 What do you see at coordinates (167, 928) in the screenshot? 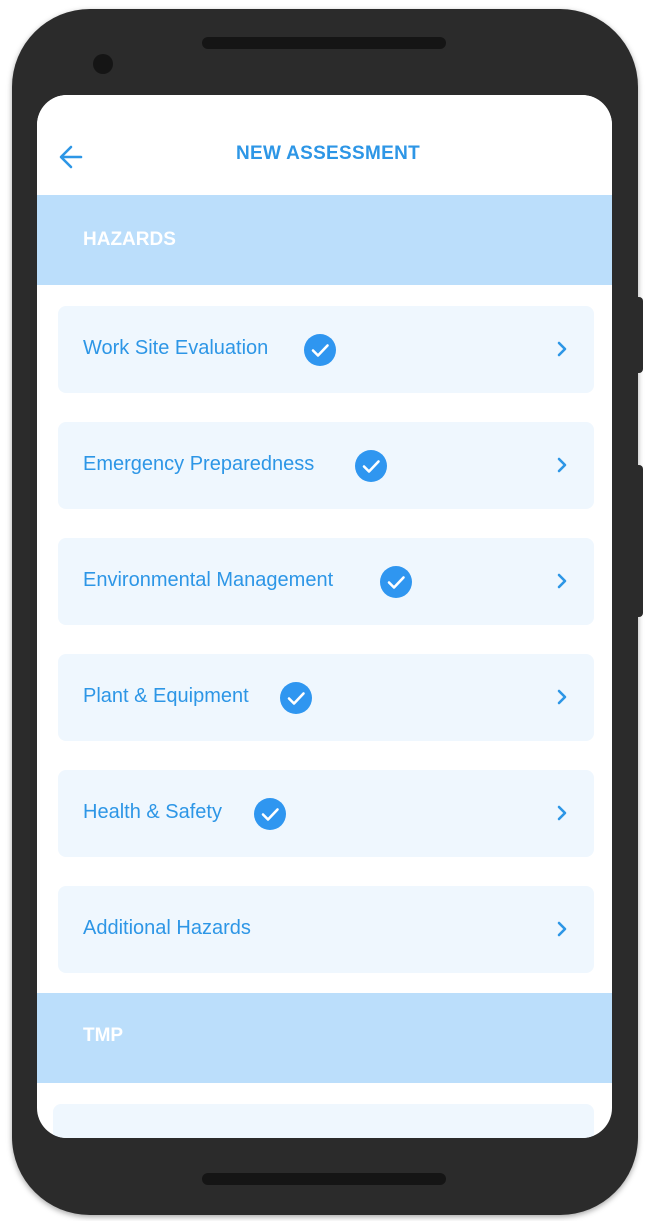
I see `list-item-label: Additional Hazards` at bounding box center [167, 928].